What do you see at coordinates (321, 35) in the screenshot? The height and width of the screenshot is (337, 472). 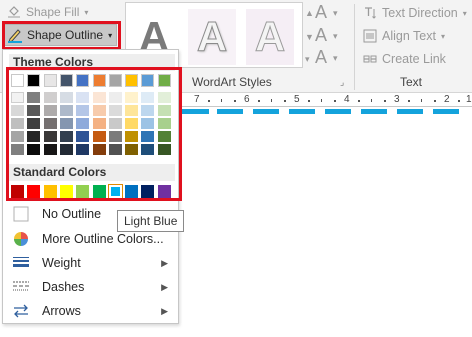 I see `text-outline-icon: A` at bounding box center [321, 35].